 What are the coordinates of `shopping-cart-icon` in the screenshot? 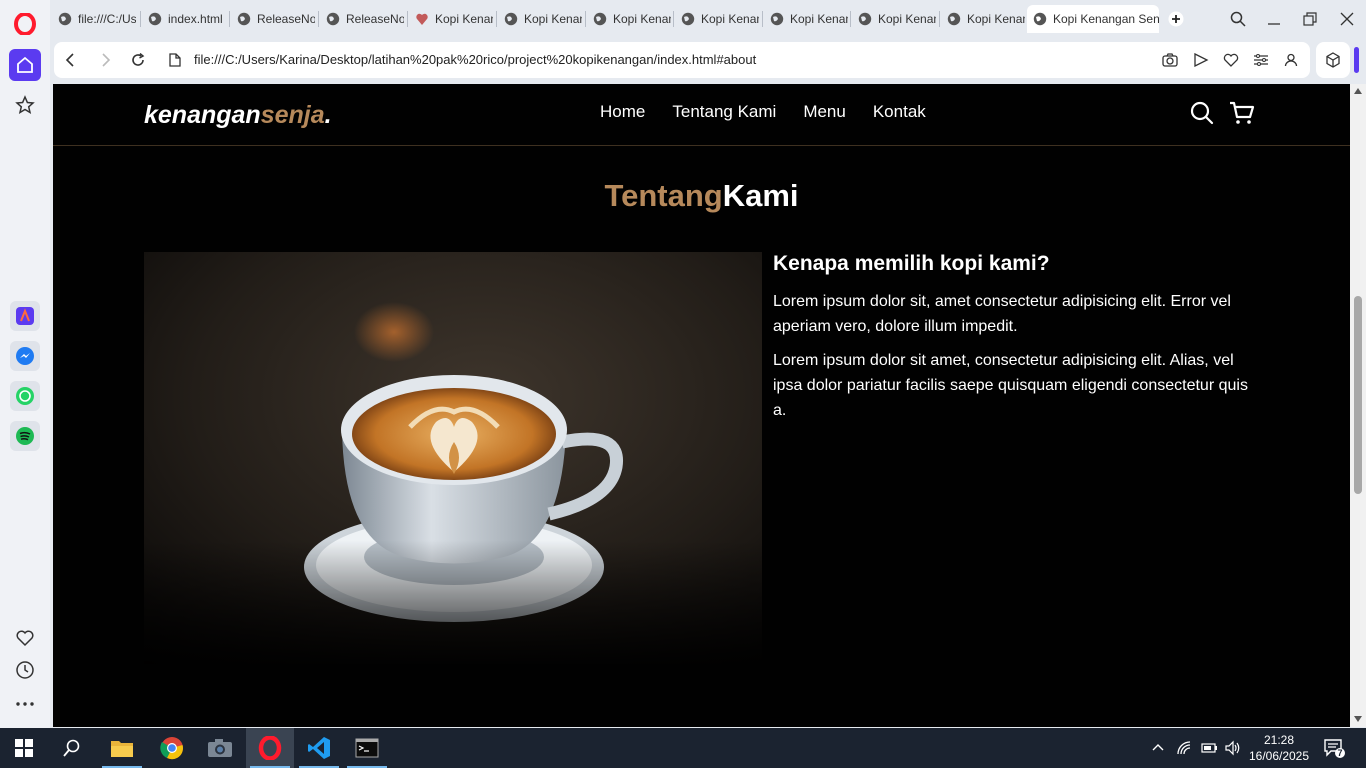 It's located at (1242, 113).